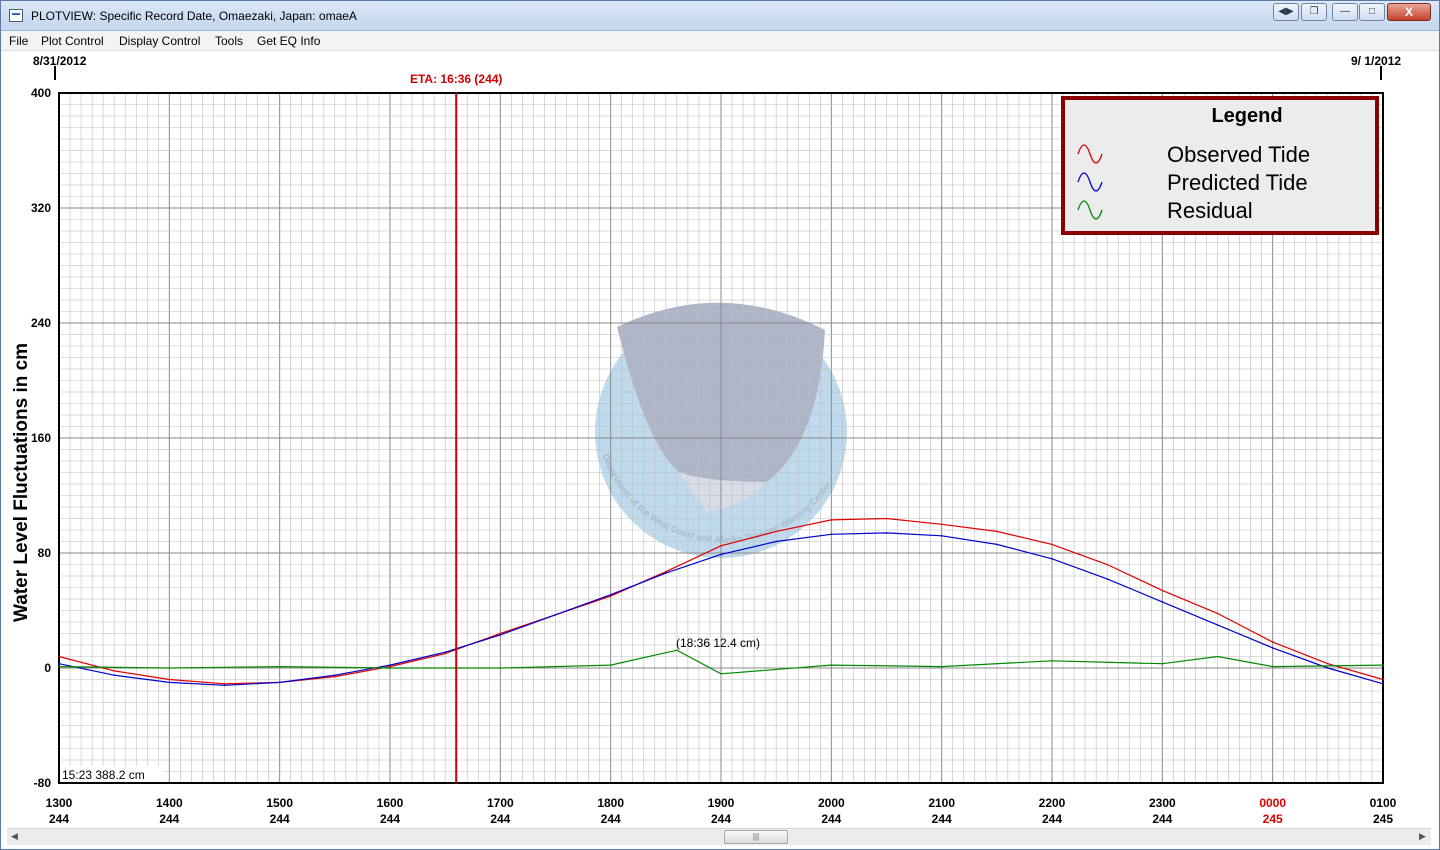 This screenshot has width=1440, height=850. What do you see at coordinates (1422, 836) in the screenshot?
I see `scroll-right-icon: ▶` at bounding box center [1422, 836].